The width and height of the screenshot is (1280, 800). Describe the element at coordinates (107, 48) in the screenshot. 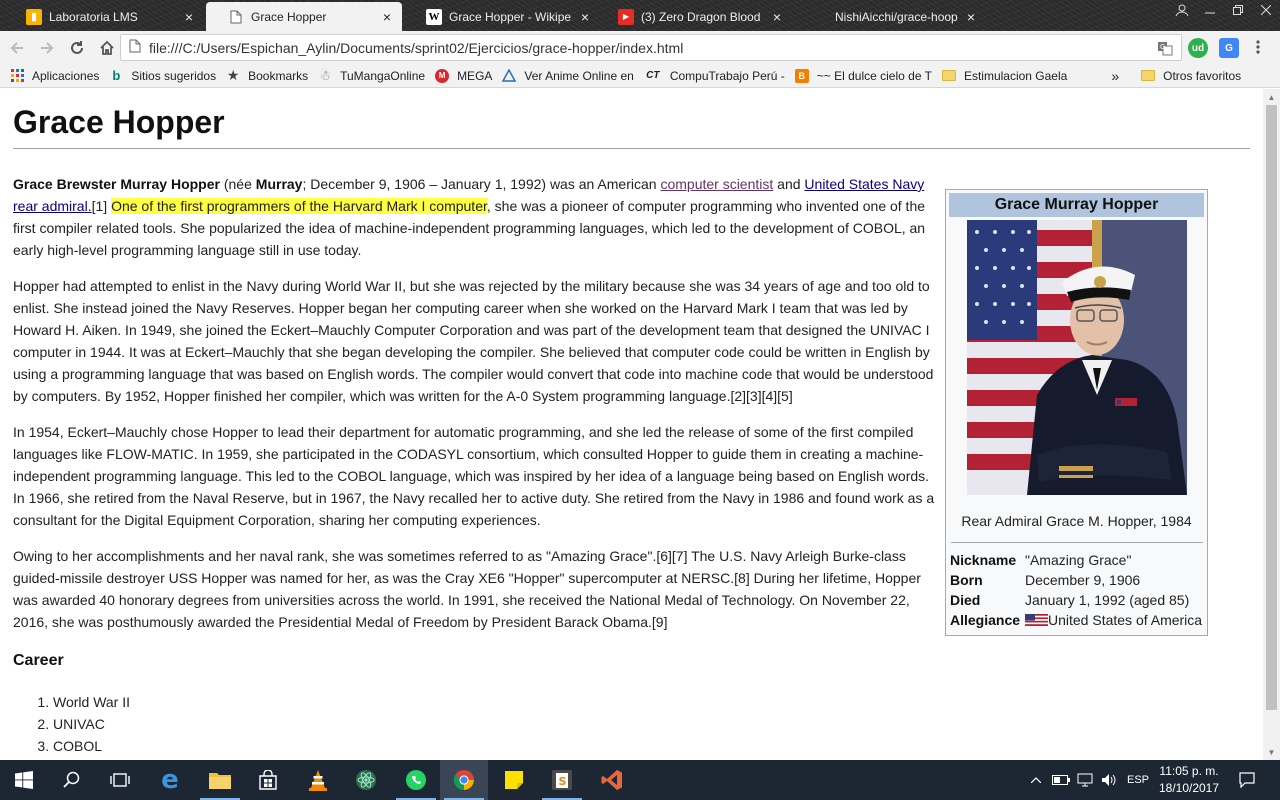

I see `home-icon` at that location.